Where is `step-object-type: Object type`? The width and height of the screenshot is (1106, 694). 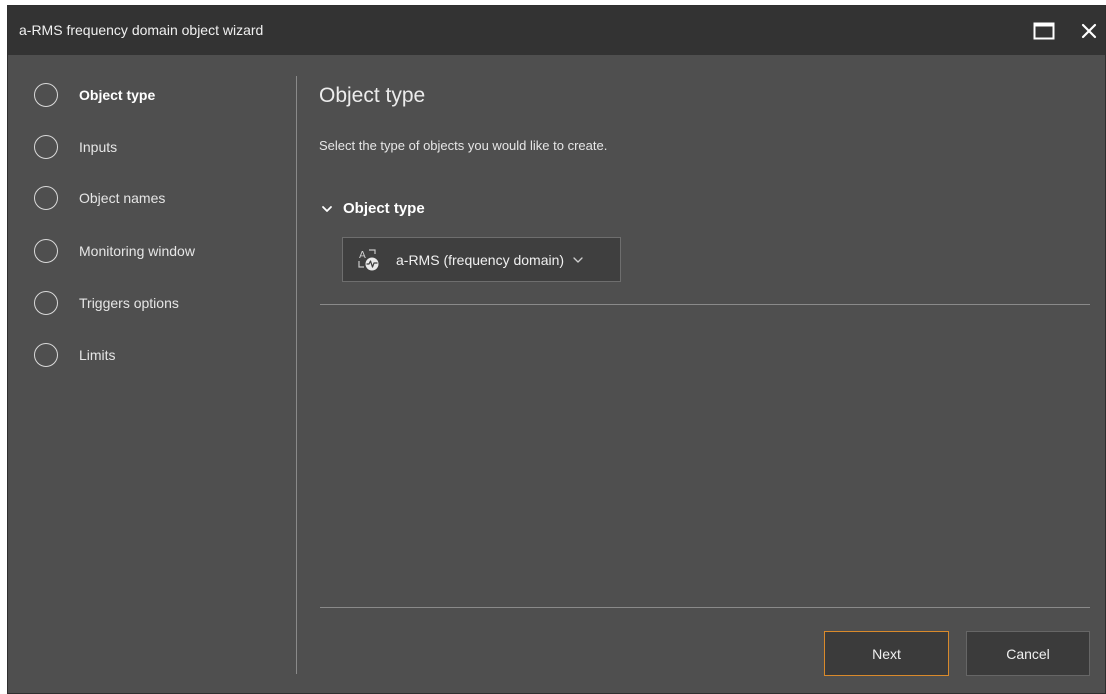 step-object-type: Object type is located at coordinates (94, 95).